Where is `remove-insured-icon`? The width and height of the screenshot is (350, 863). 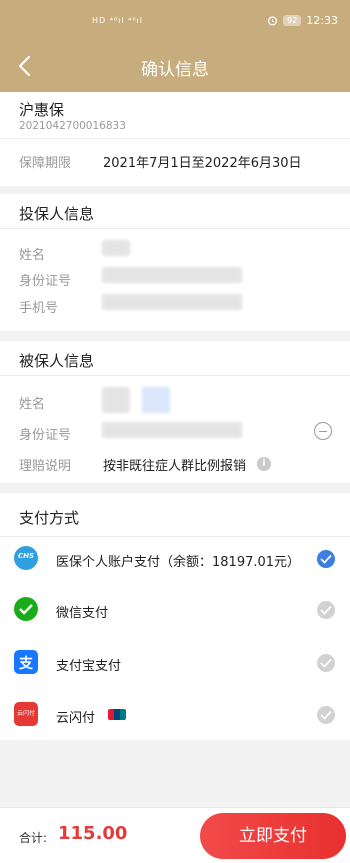
remove-insured-icon is located at coordinates (323, 431).